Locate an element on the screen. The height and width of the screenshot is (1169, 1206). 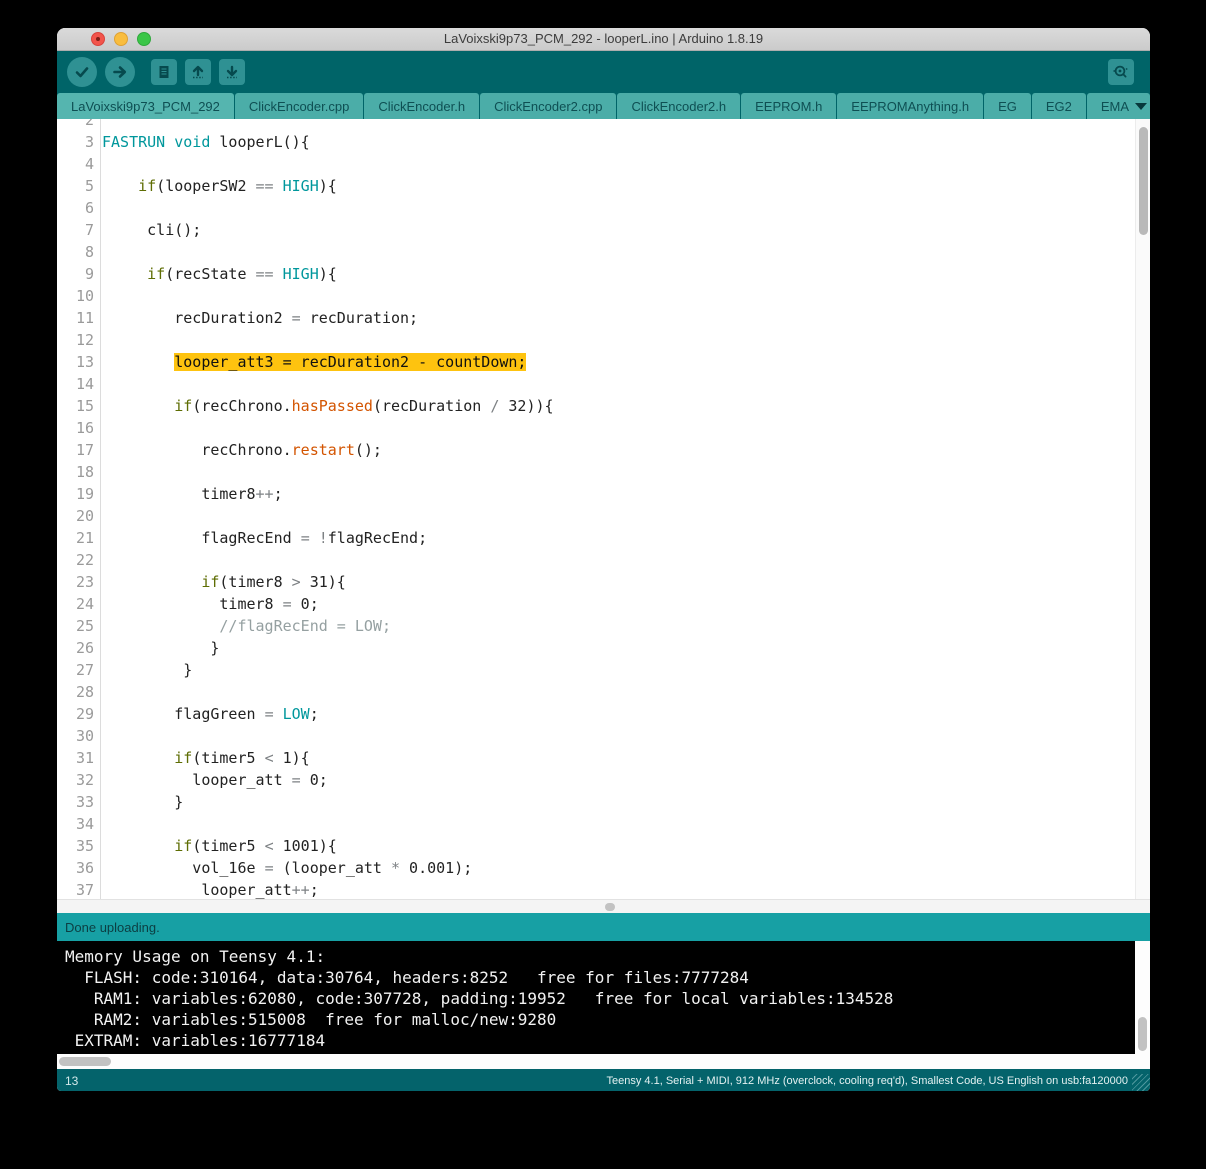
line-number: 35 is located at coordinates (84, 846).